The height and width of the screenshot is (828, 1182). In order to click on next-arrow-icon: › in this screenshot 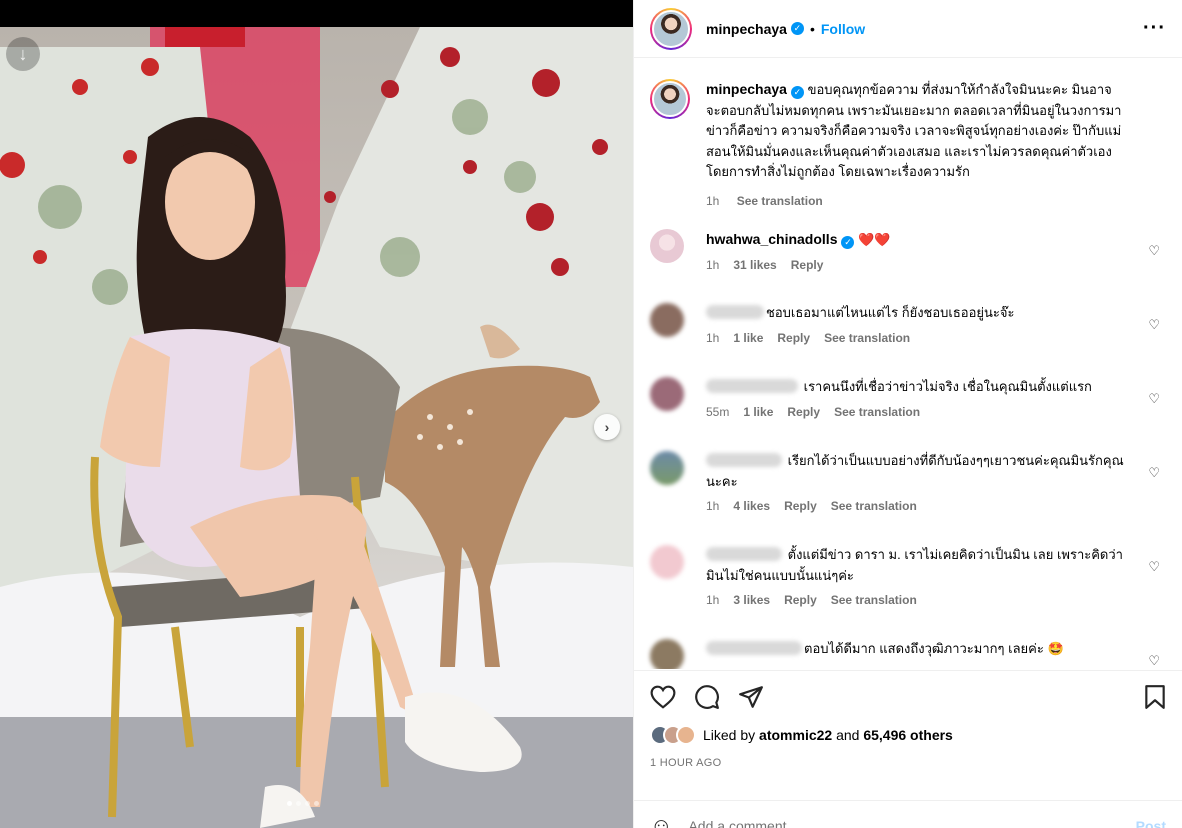, I will do `click(607, 427)`.